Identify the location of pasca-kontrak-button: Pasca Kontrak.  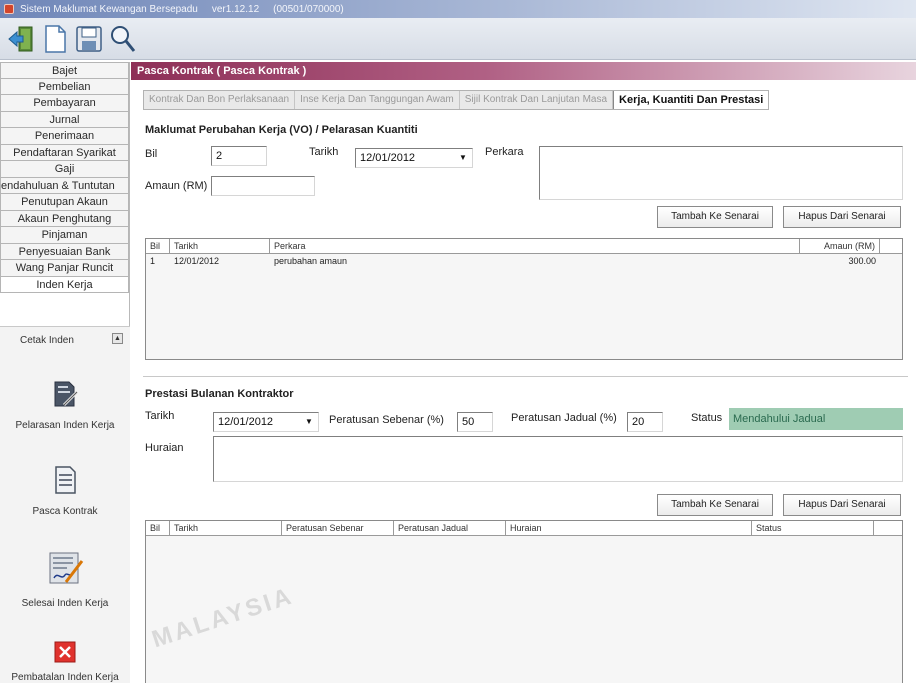
(65, 491).